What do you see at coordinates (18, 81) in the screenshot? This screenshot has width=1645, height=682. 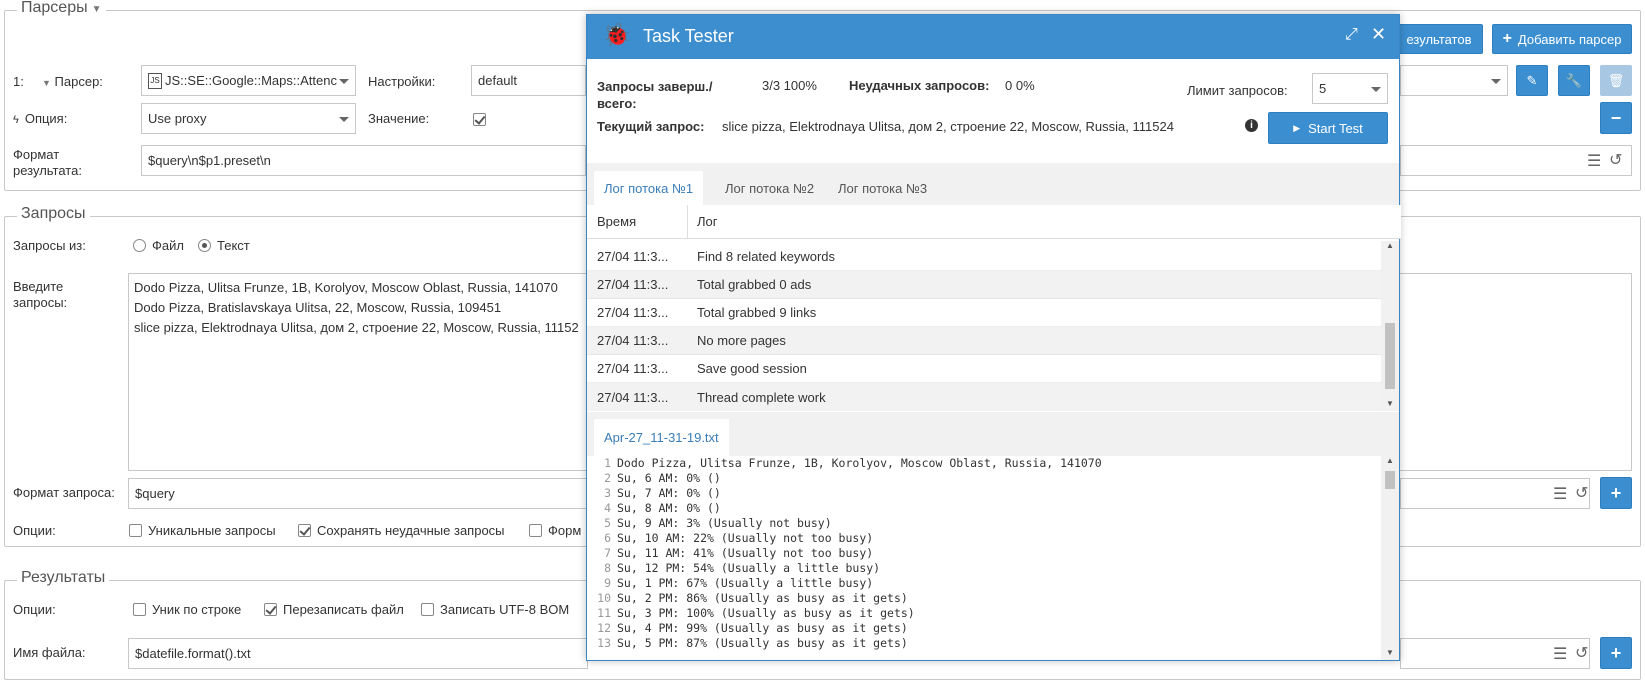 I see `parser-index: 1:` at bounding box center [18, 81].